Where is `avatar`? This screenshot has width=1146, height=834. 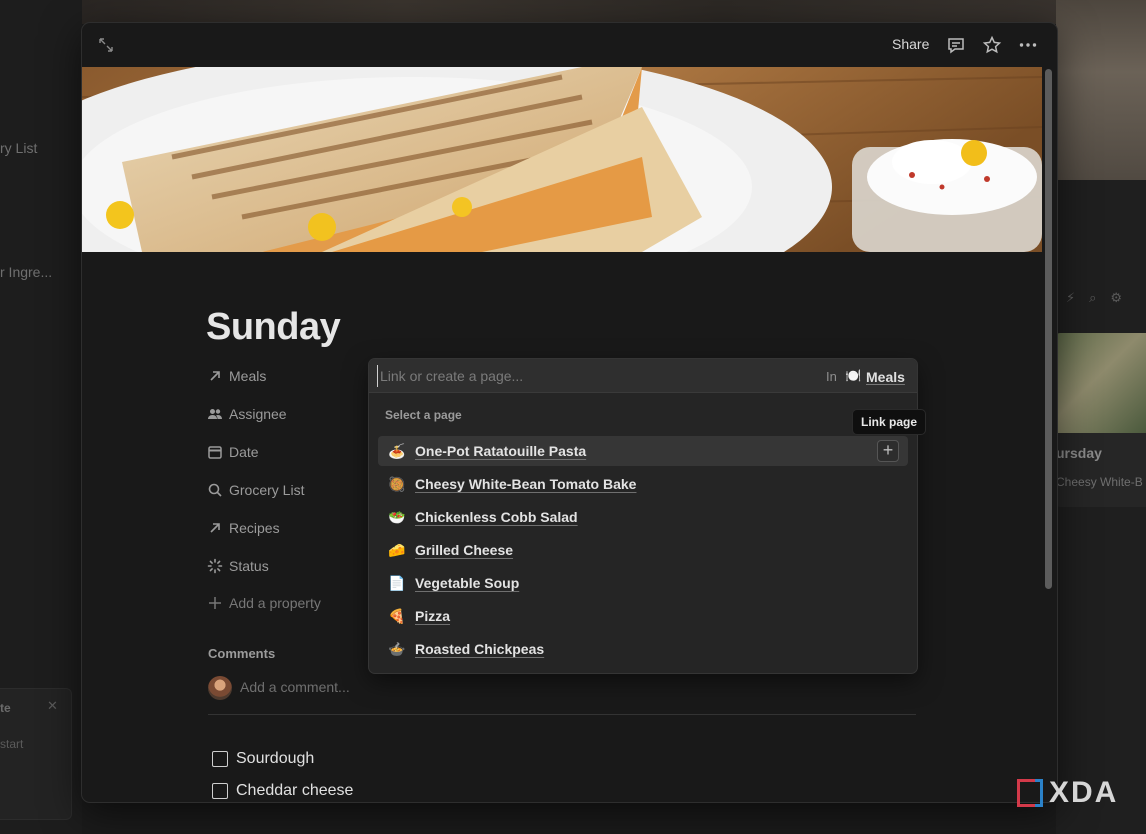 avatar is located at coordinates (220, 688).